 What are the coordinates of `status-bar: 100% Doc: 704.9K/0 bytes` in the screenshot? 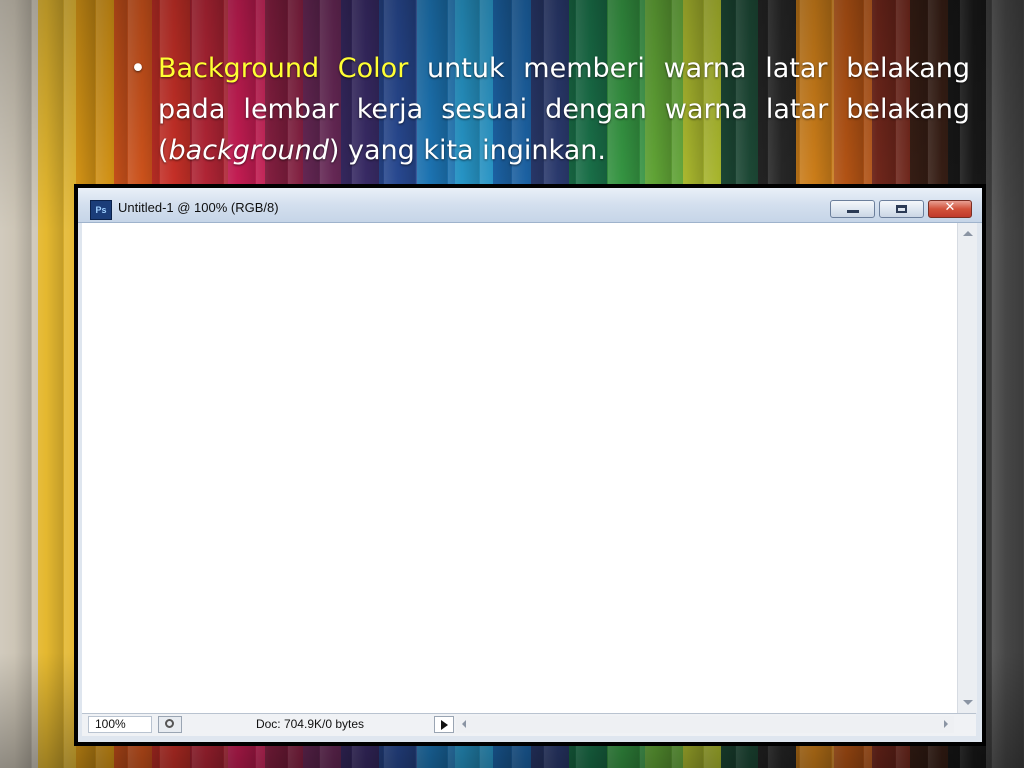 It's located at (529, 724).